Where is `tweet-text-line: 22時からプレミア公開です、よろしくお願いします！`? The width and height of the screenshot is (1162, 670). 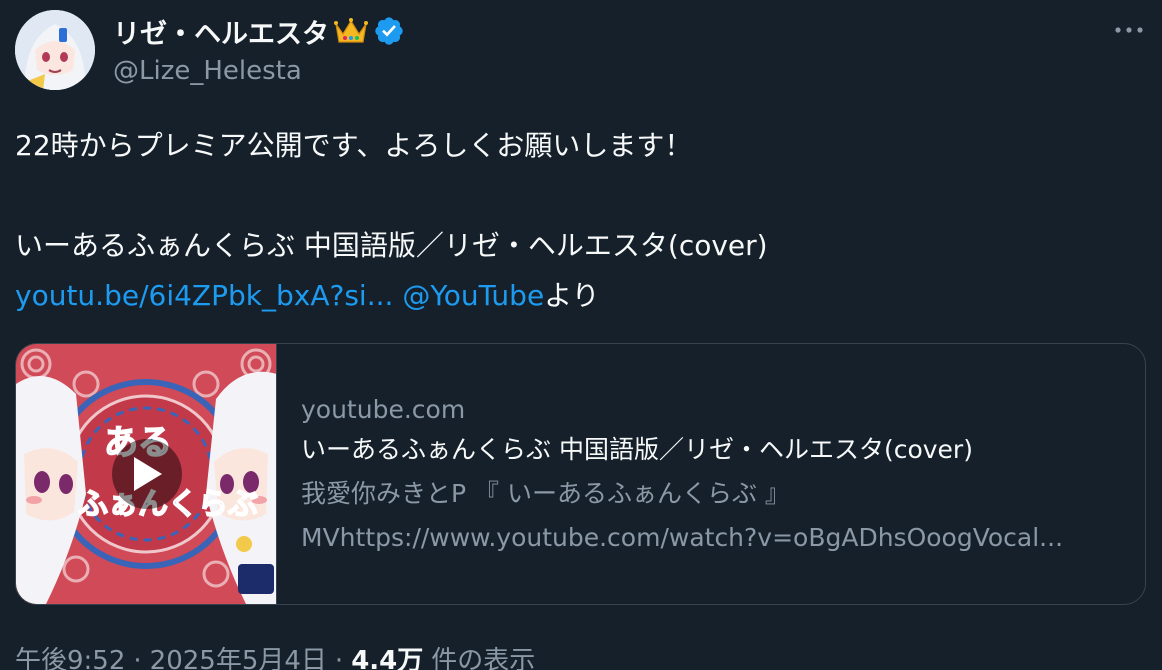 tweet-text-line: 22時からプレミア公開です、よろしくお願いします！ is located at coordinates (354, 145).